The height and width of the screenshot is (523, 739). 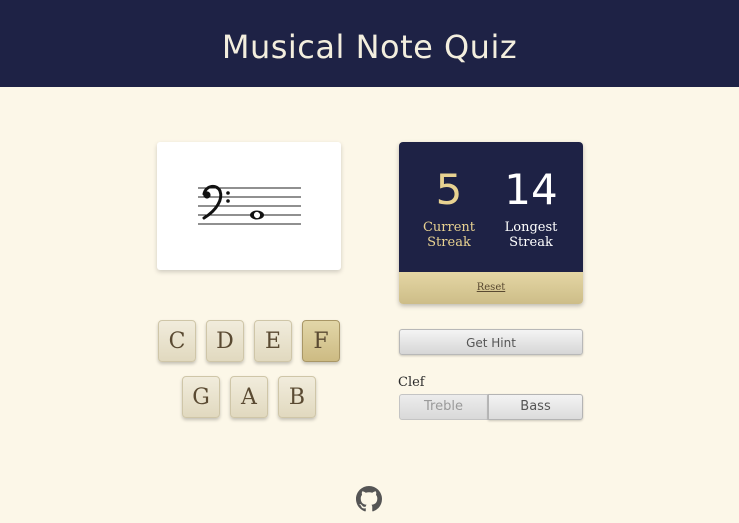 What do you see at coordinates (249, 397) in the screenshot?
I see `note-button-a: A` at bounding box center [249, 397].